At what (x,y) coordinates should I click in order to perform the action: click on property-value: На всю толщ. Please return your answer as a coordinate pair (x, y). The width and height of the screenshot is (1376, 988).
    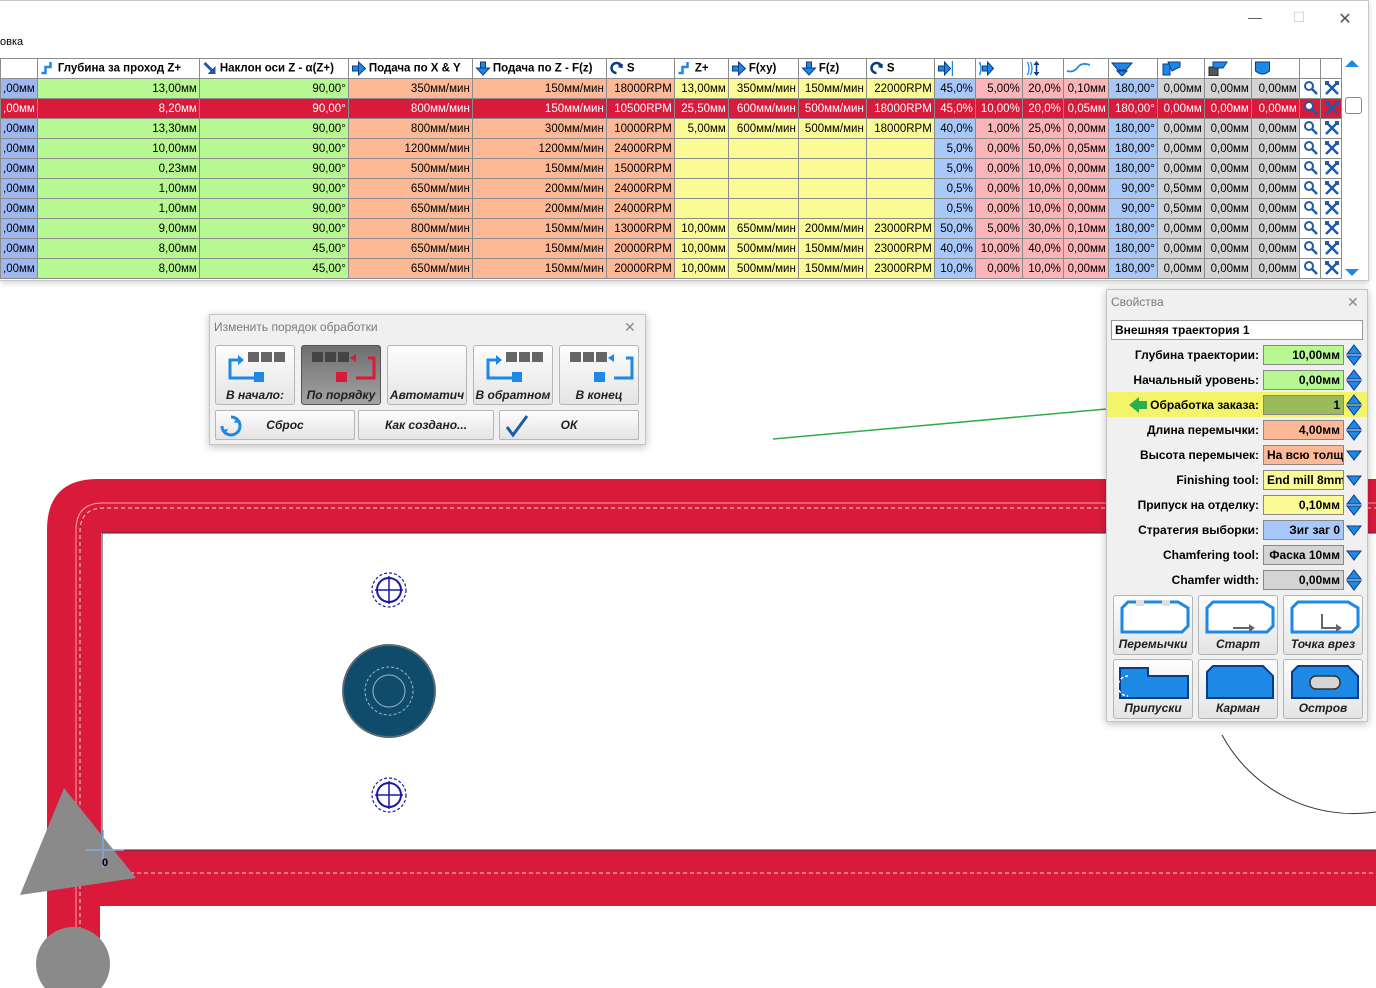
    Looking at the image, I should click on (1303, 455).